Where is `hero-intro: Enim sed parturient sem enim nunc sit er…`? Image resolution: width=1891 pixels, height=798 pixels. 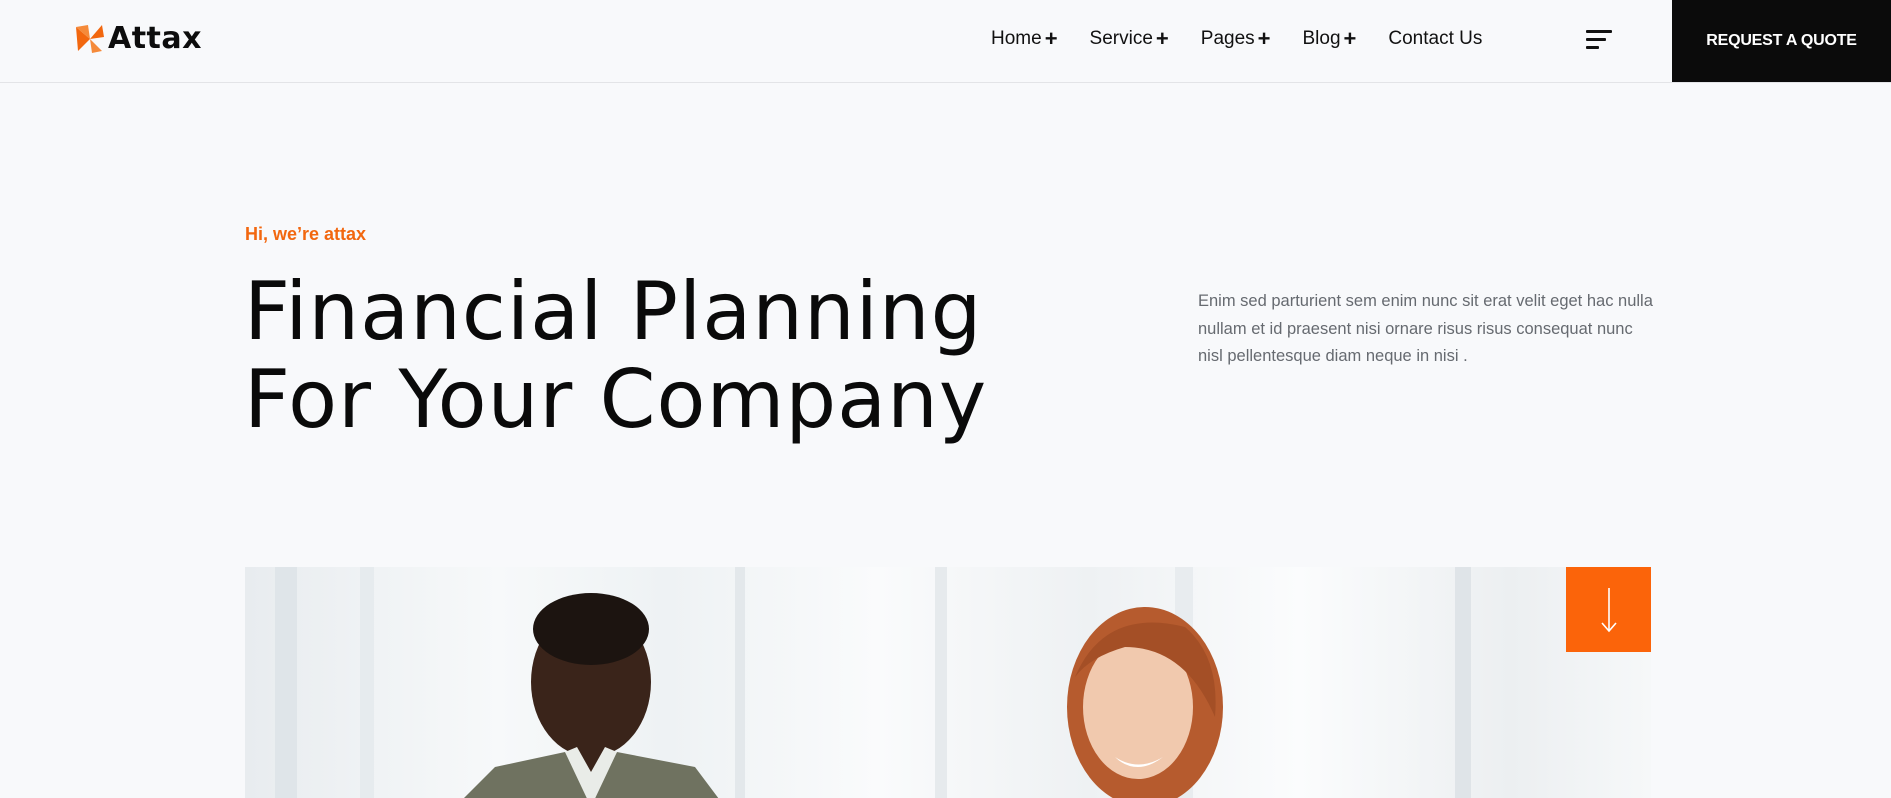
hero-intro: Enim sed parturient sem enim nunc sit er… is located at coordinates (1425, 328).